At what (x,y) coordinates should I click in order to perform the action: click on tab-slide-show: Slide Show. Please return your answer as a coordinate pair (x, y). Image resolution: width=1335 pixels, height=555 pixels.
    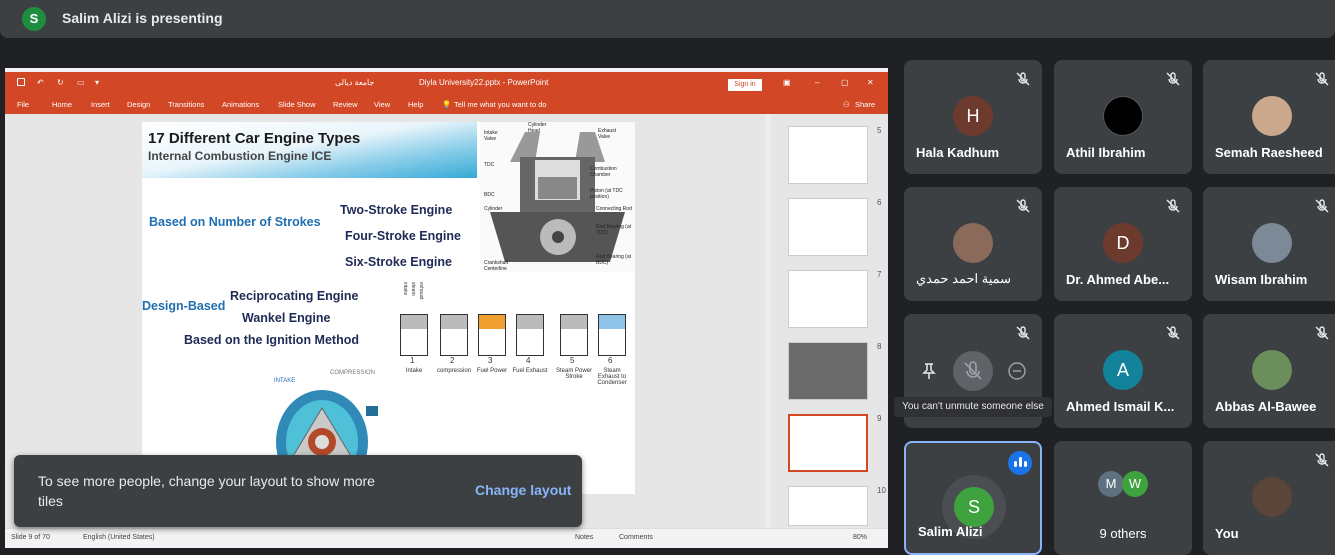
    Looking at the image, I should click on (297, 104).